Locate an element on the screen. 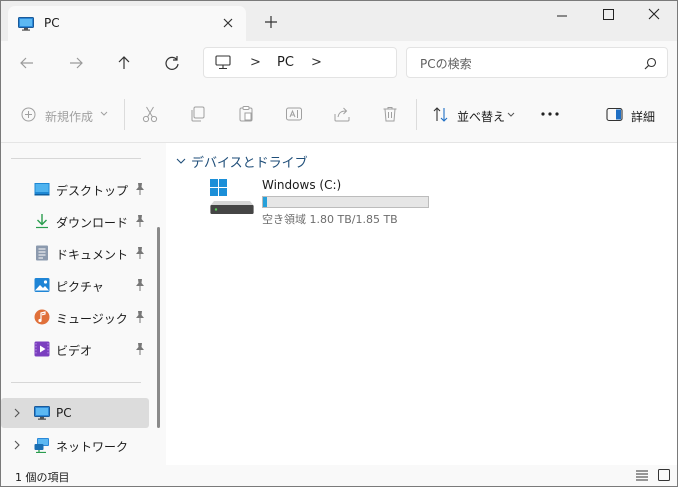 Image resolution: width=678 pixels, height=487 pixels. sidebar-item-documents: ドキュメント is located at coordinates (75, 253).